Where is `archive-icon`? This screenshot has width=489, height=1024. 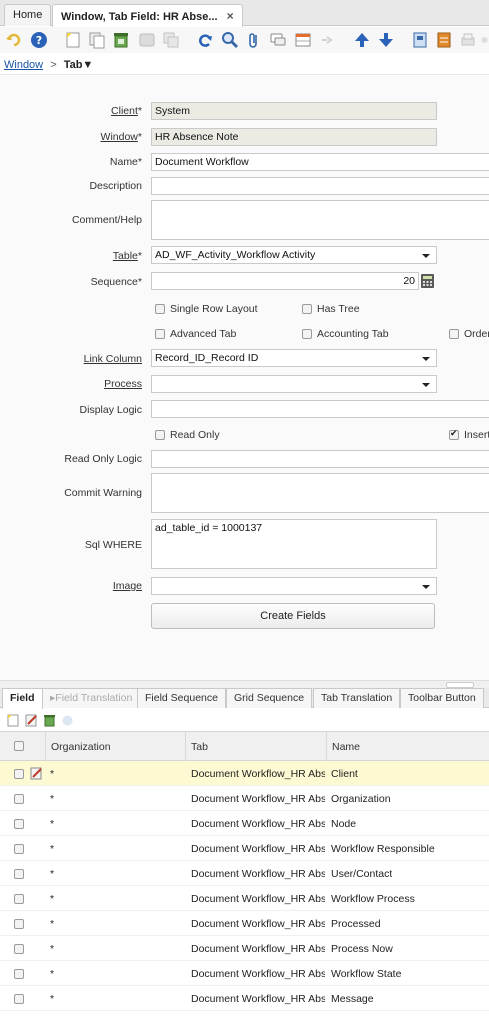 archive-icon is located at coordinates (444, 40).